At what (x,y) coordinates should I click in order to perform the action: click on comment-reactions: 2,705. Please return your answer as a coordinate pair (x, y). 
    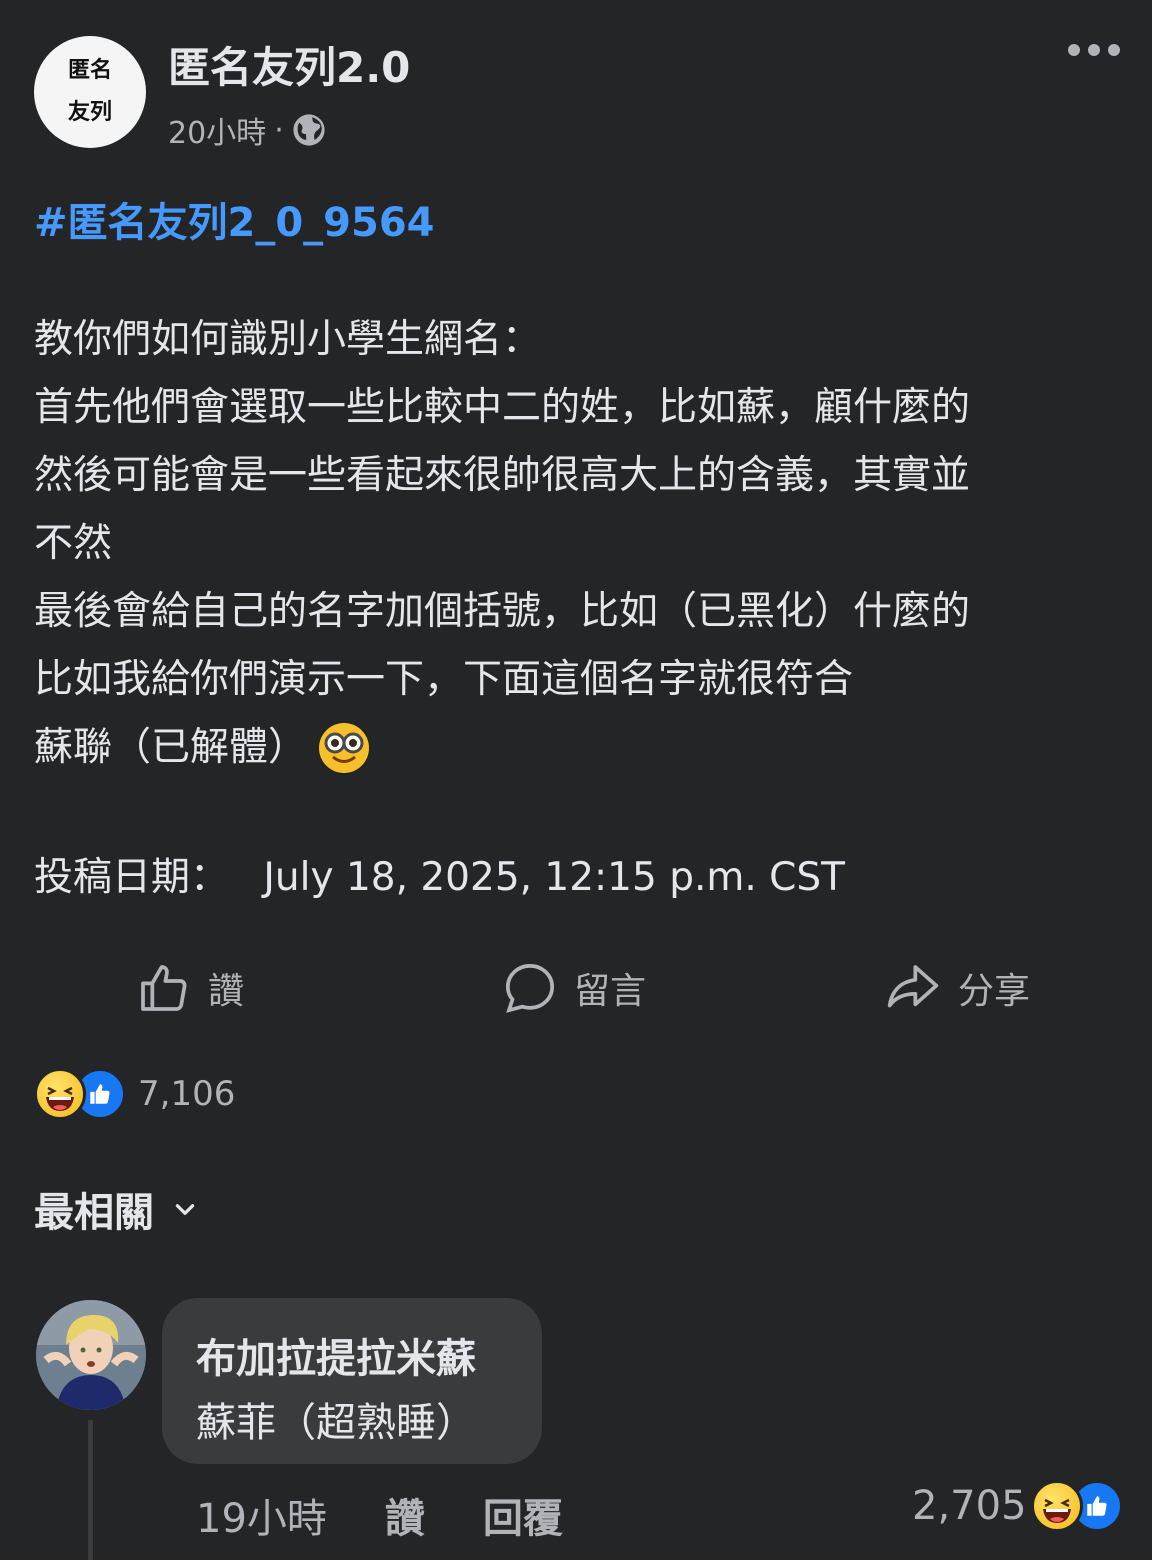
    Looking at the image, I should click on (1017, 1506).